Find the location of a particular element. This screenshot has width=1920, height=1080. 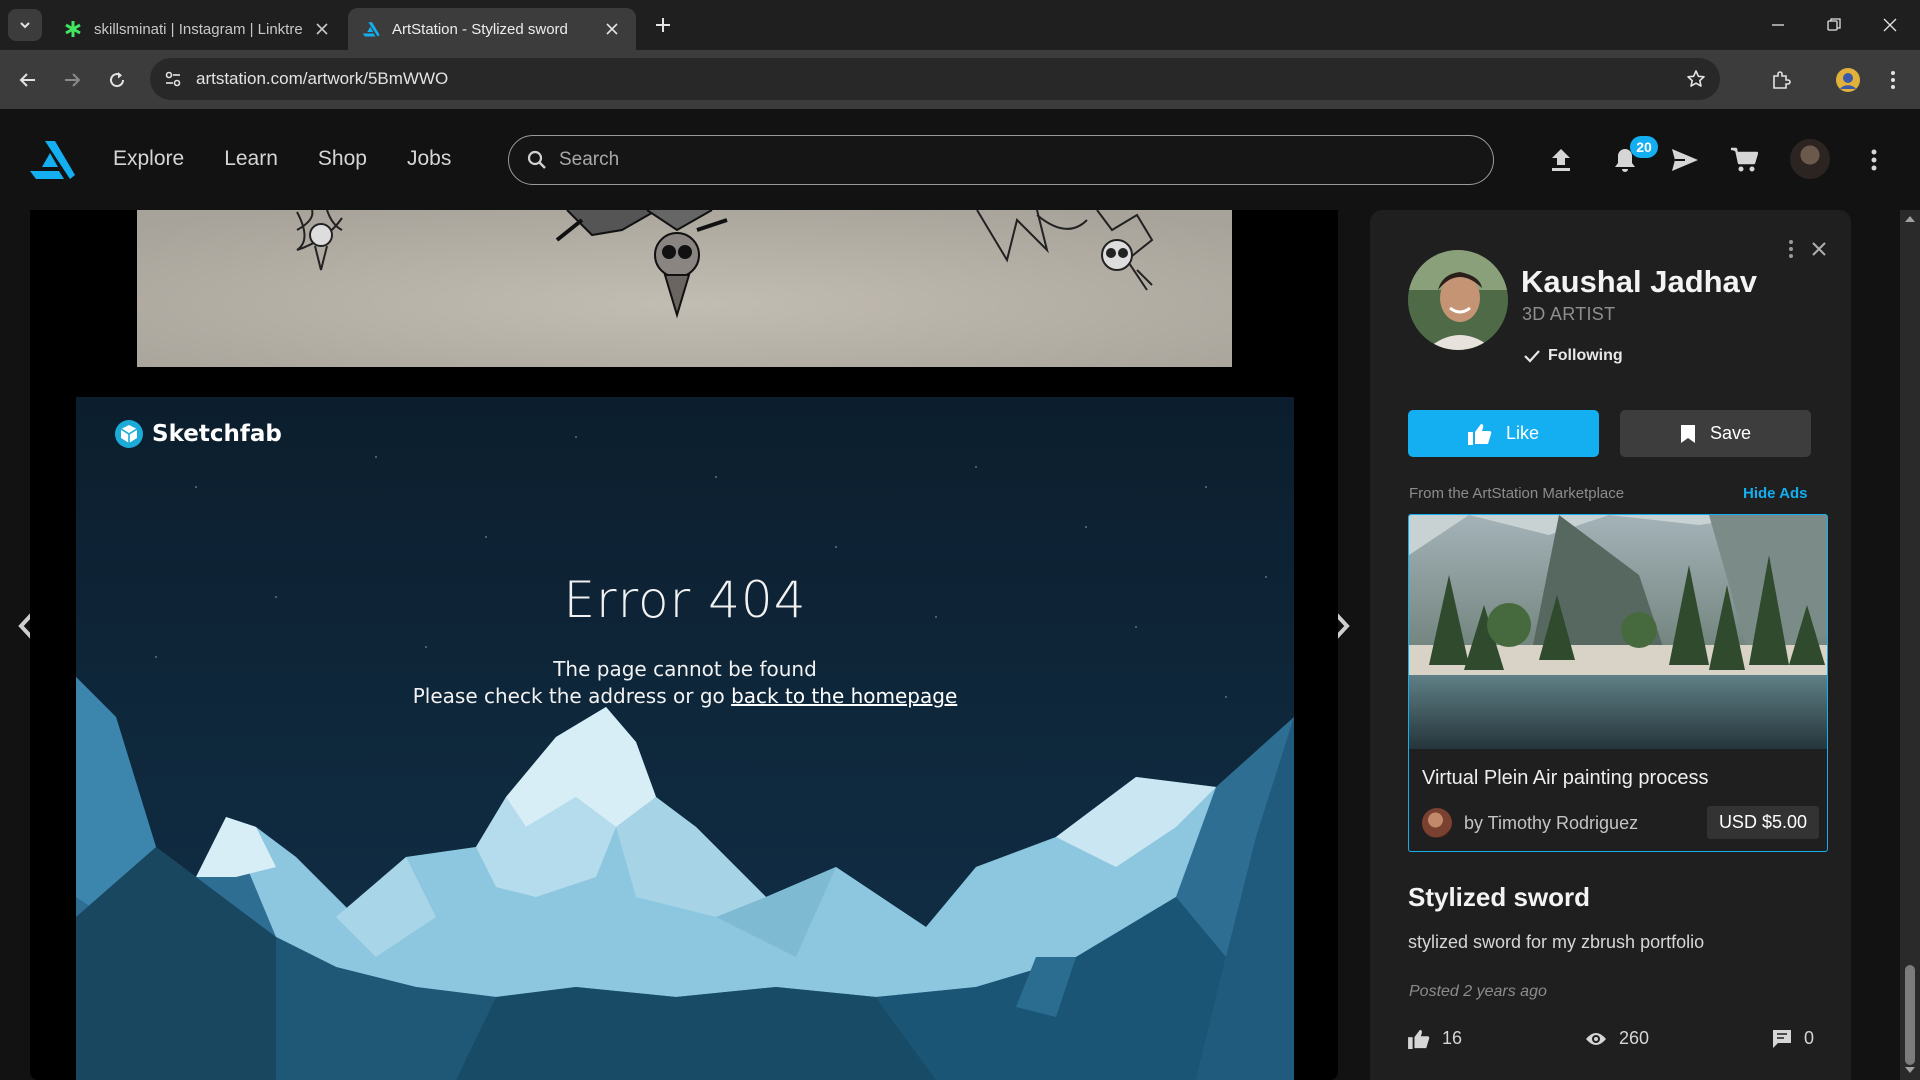

hide-ads-link: Hide Ads is located at coordinates (1775, 493).